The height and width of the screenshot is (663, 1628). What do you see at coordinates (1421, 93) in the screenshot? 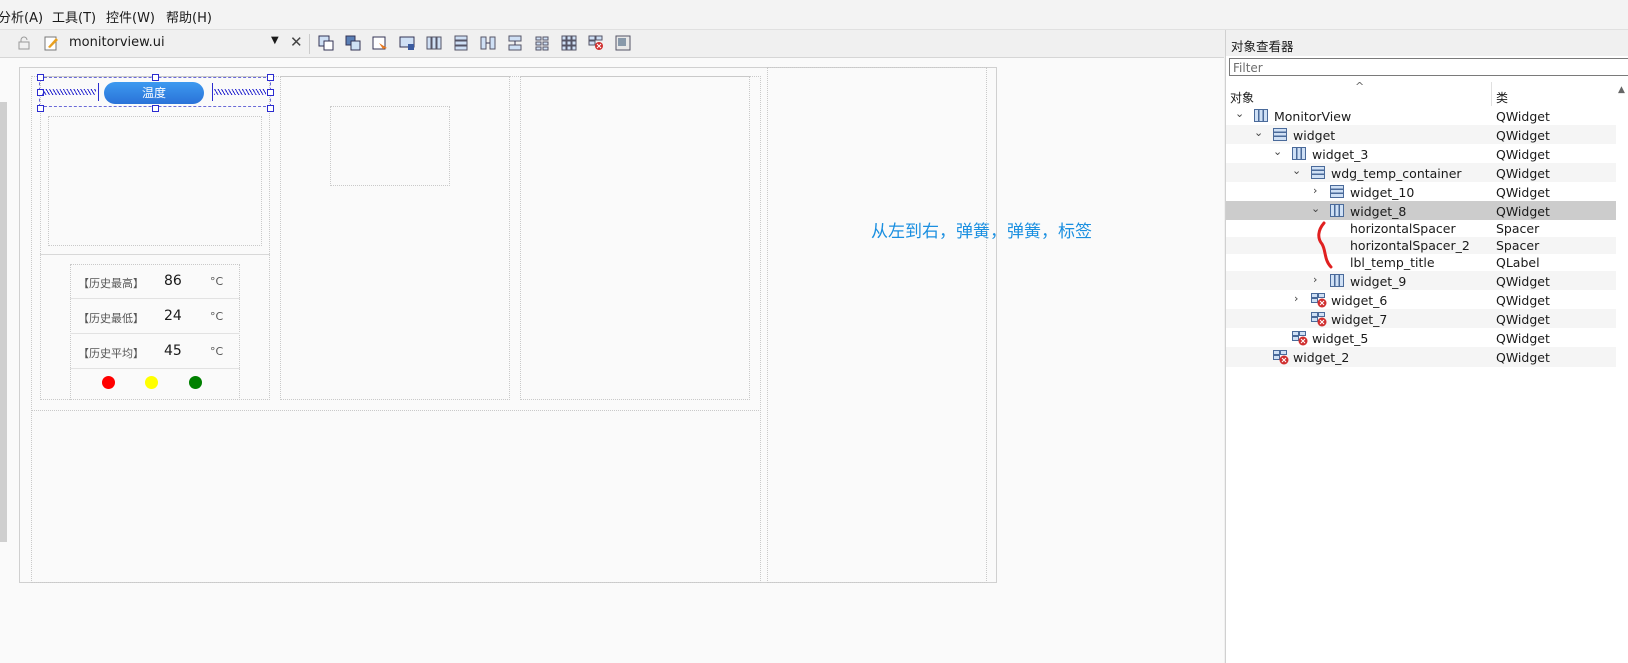
I see `inspector-column-header: 对象 ^ 类` at bounding box center [1421, 93].